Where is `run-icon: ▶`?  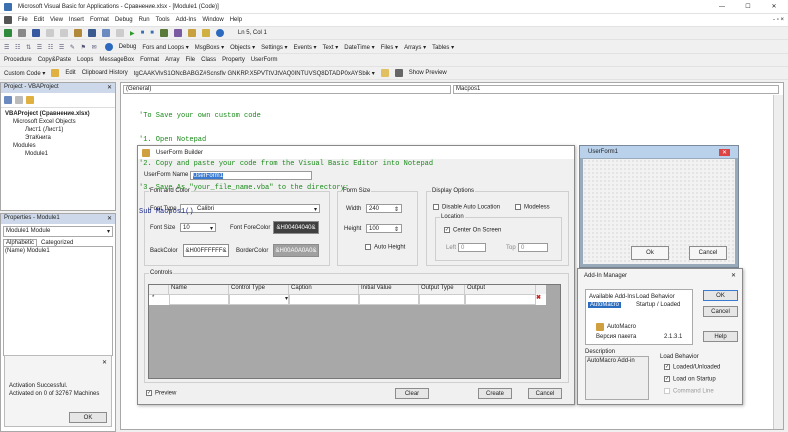
run-icon: ▶ is located at coordinates (132, 33).